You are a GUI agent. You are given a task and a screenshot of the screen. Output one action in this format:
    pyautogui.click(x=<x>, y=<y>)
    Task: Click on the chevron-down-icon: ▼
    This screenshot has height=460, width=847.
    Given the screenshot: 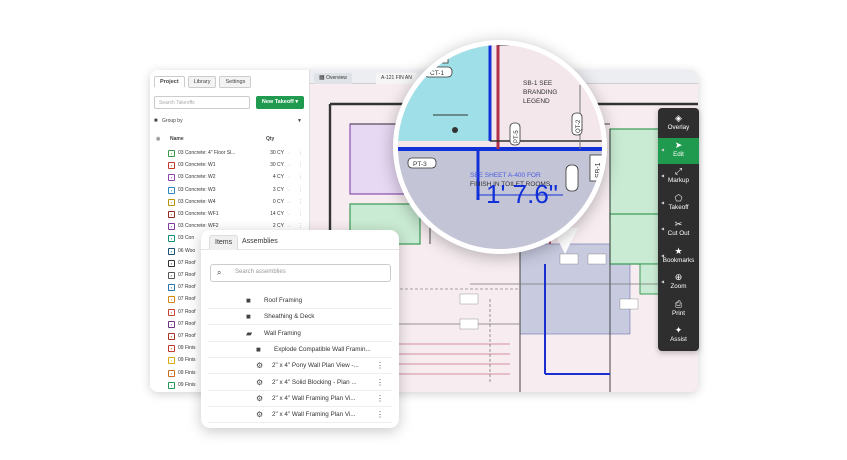 What is the action you would take?
    pyautogui.click(x=299, y=121)
    